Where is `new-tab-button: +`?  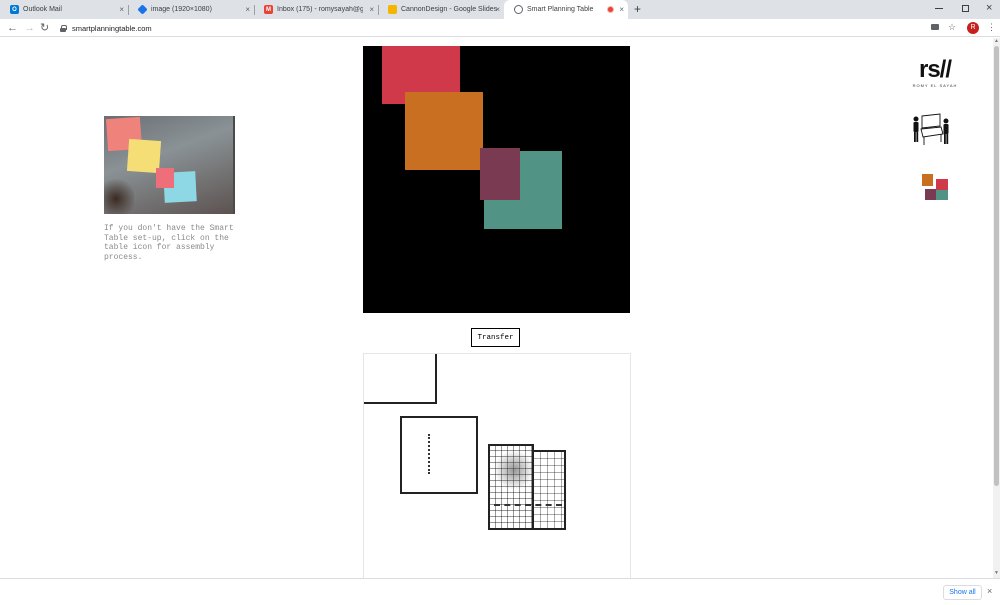
new-tab-button: + is located at coordinates (637, 9).